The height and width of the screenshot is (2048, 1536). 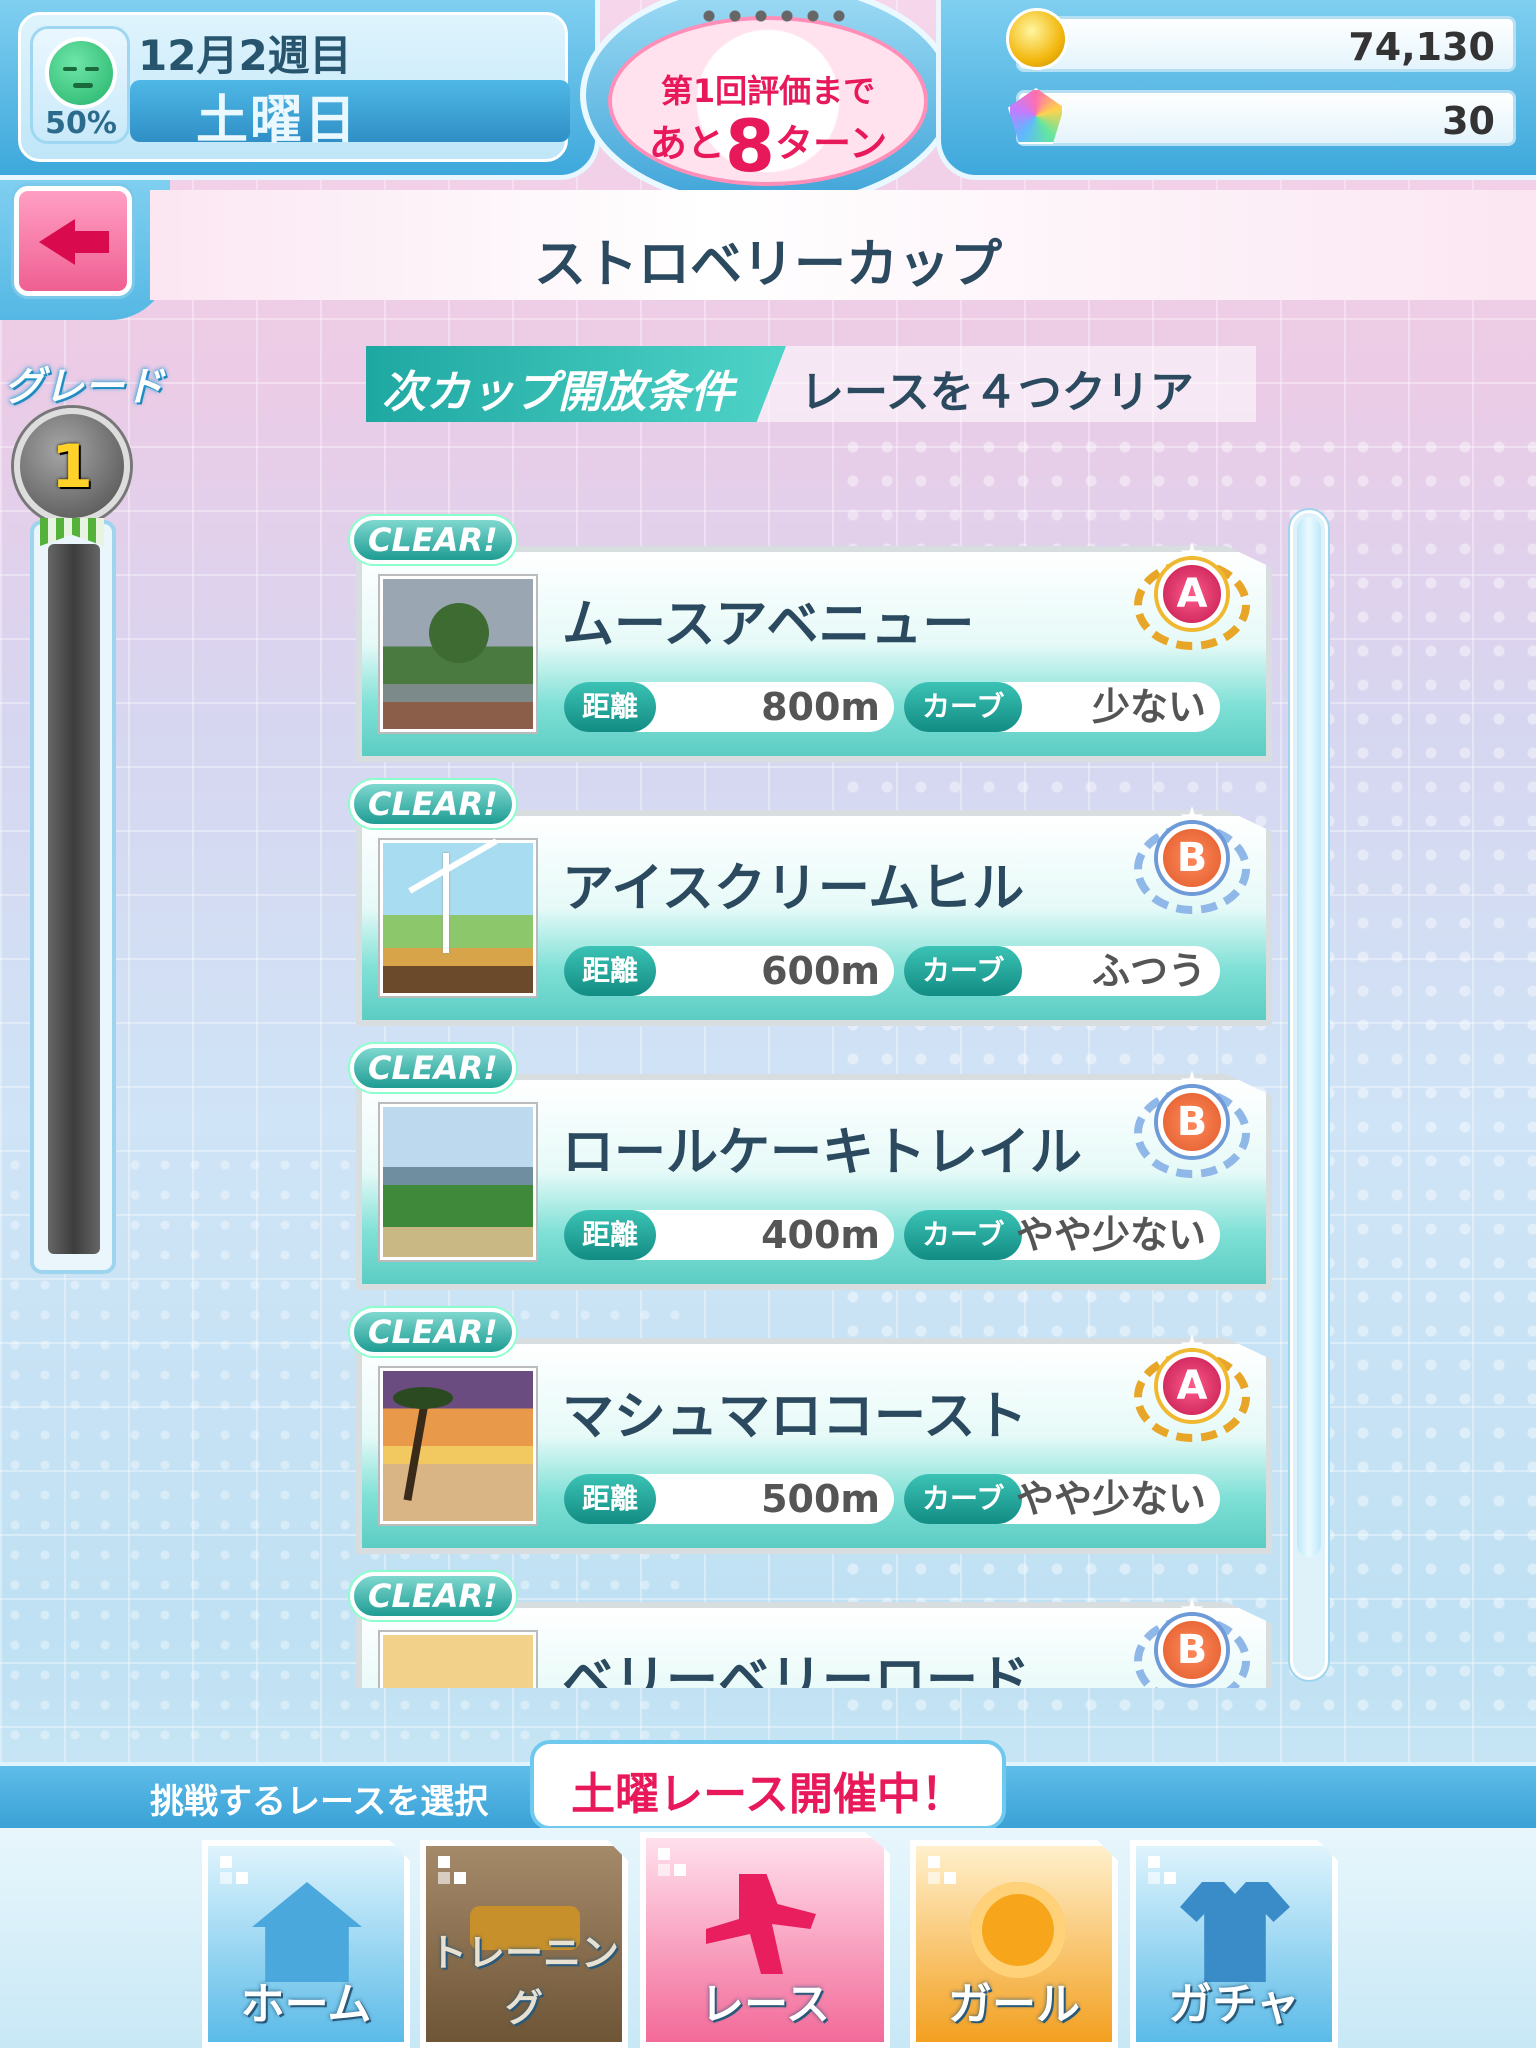 I want to click on mood-face-icon, so click(x=81, y=73).